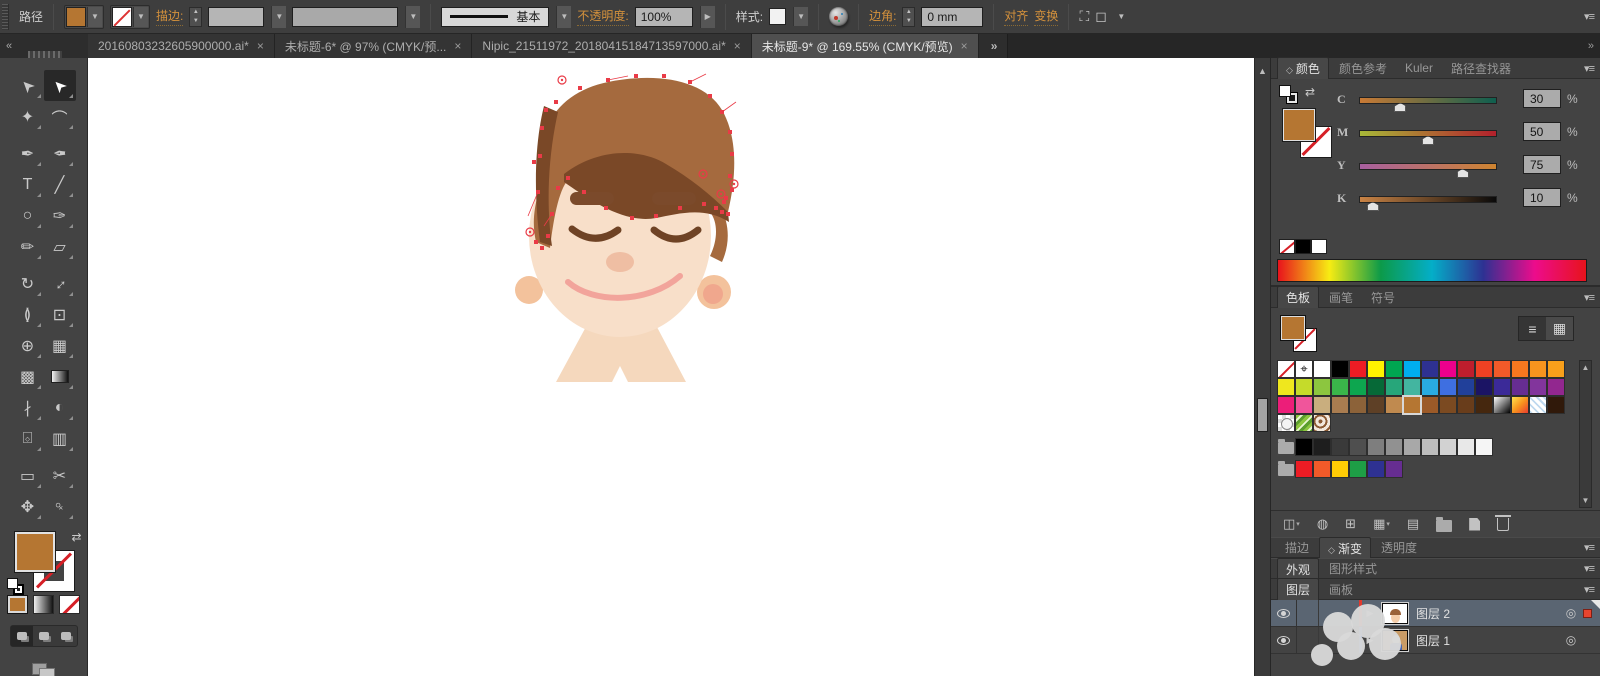 Image resolution: width=1600 pixels, height=676 pixels. What do you see at coordinates (1488, 613) in the screenshot?
I see `layer-name: 图层 2` at bounding box center [1488, 613].